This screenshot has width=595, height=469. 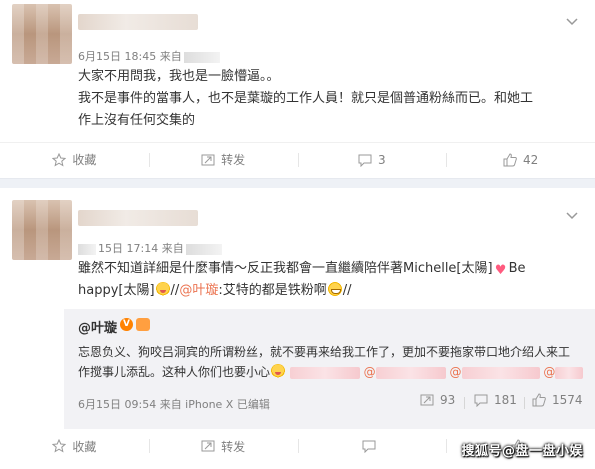 I want to click on tongue-face-emoji-icon, so click(x=162, y=289).